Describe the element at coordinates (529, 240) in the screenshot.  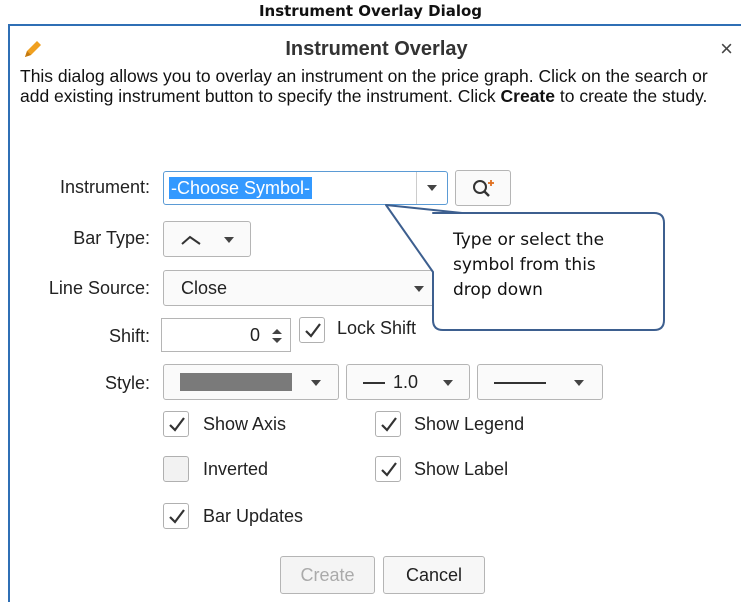
I see `callout-line-1: Type or select the` at that location.